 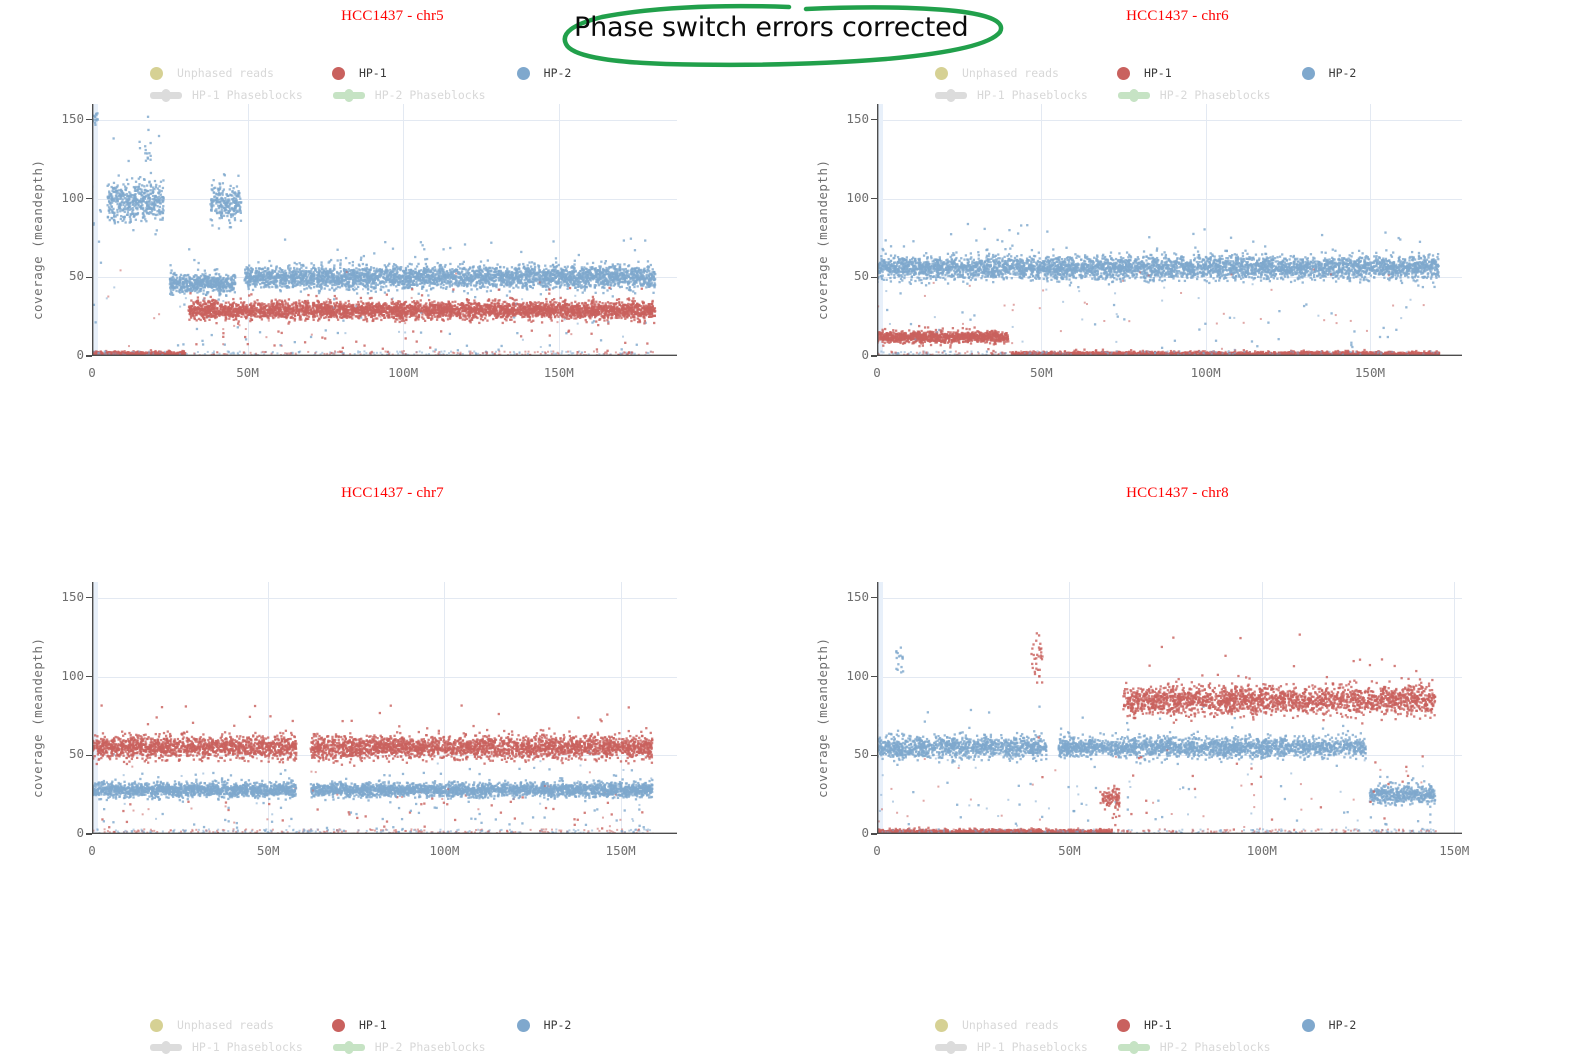 I want to click on panel-title-chr7: HCC1437 - chr7, so click(x=392, y=493).